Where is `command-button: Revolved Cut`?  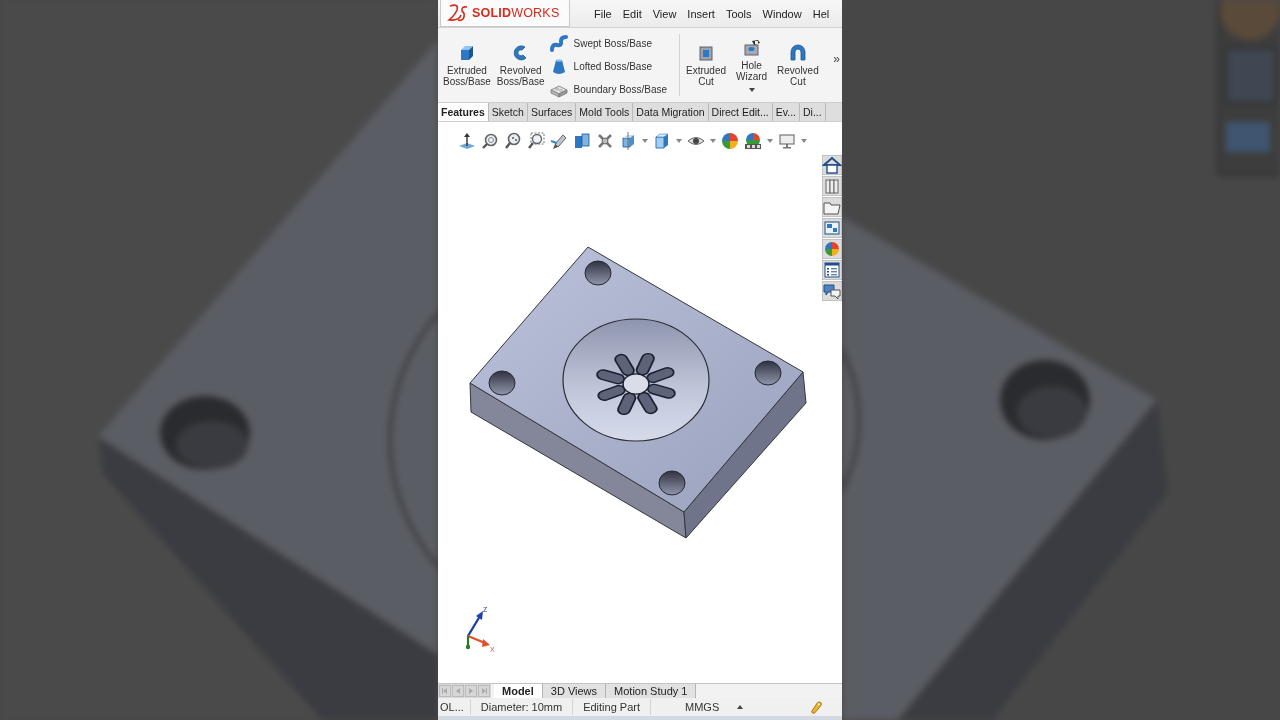
command-button: Revolved Cut is located at coordinates (798, 65).